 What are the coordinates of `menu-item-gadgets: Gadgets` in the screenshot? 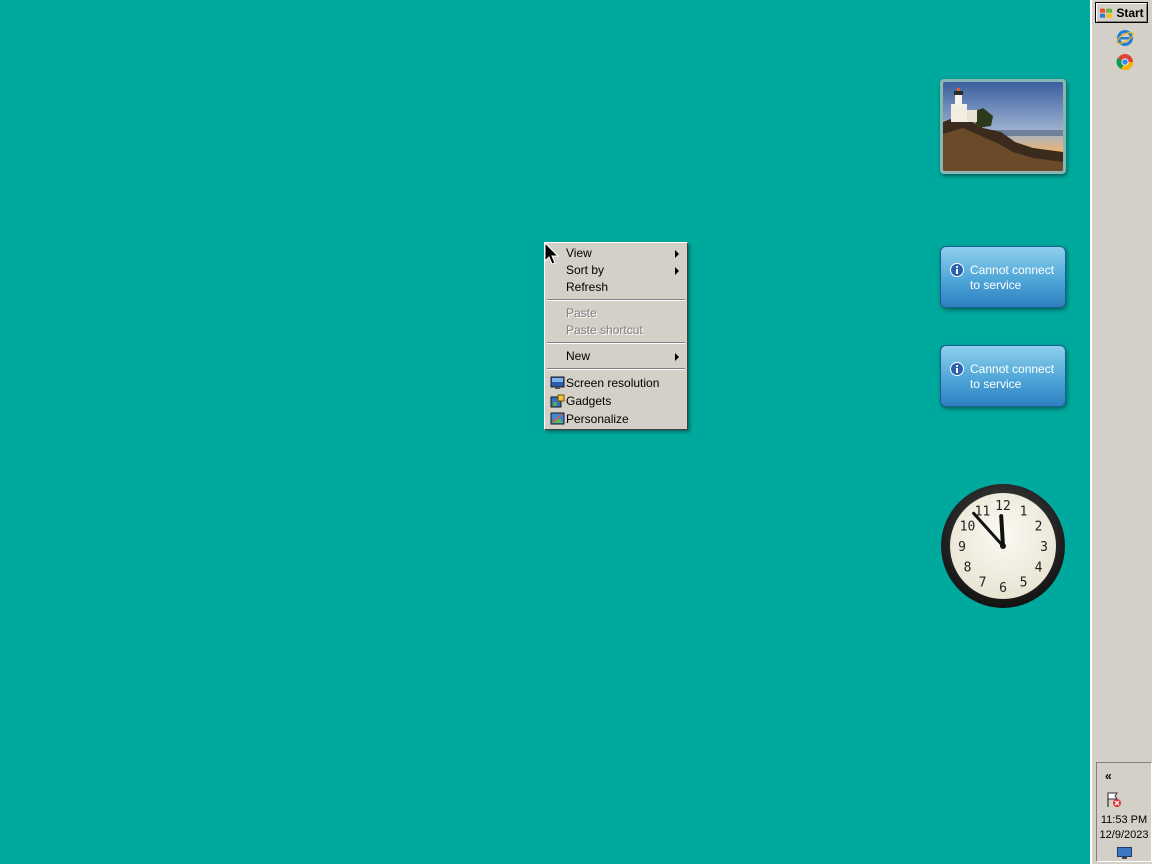 It's located at (616, 401).